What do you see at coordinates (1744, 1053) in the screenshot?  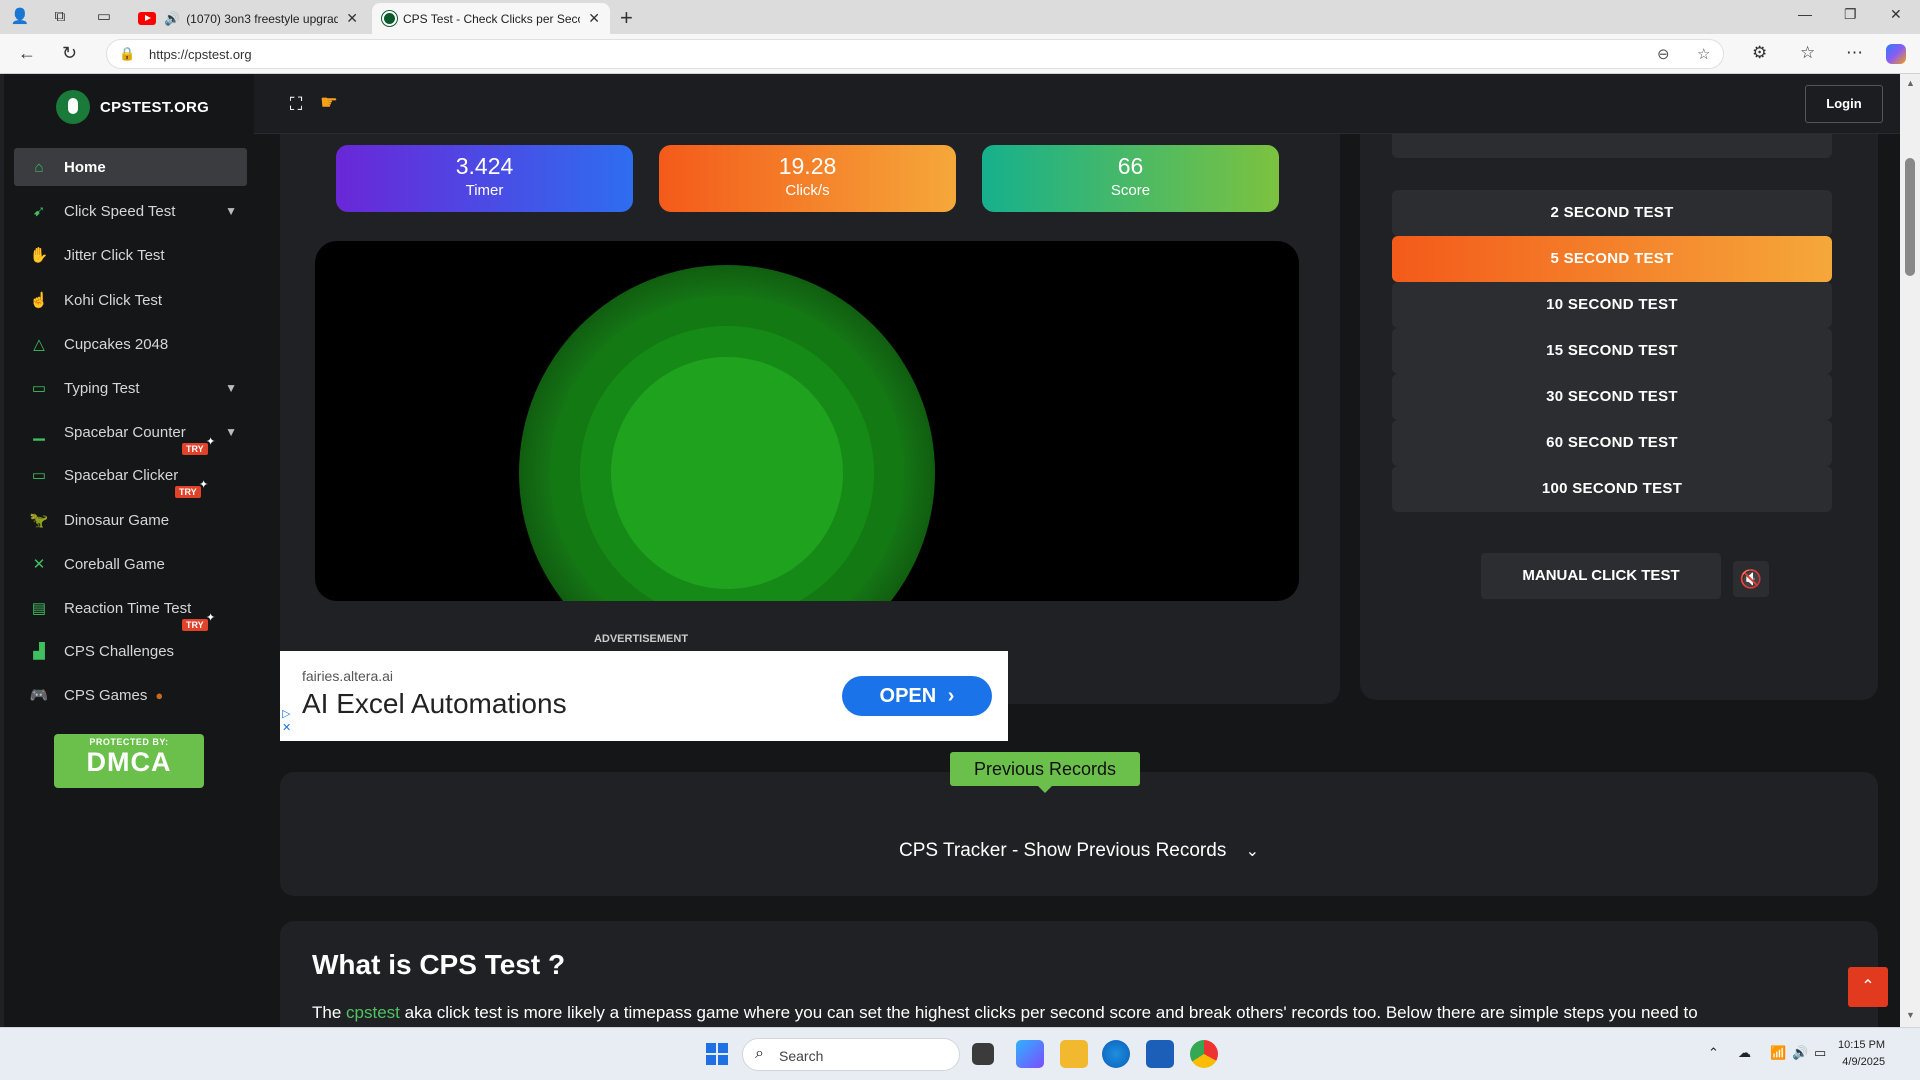 I see `network-cloud-icon: ☁` at bounding box center [1744, 1053].